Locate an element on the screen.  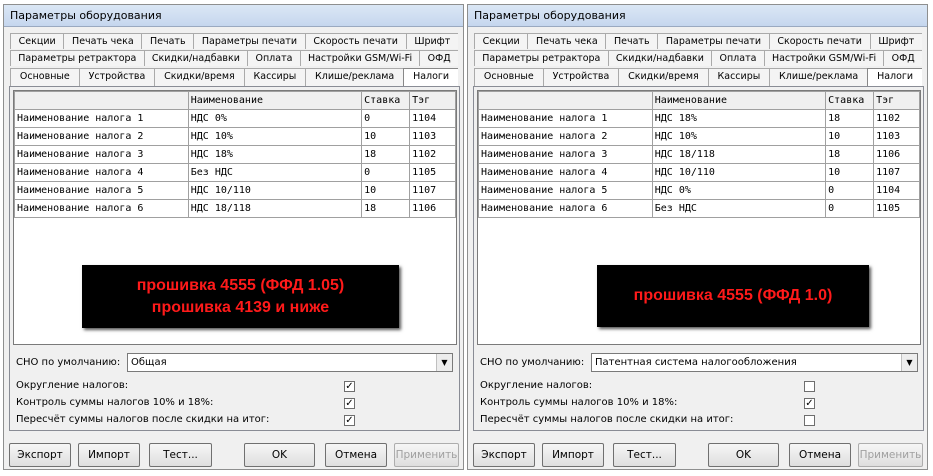
table-row: Наименование налога 3 НДС 18/118 18 1106 is located at coordinates (699, 154).